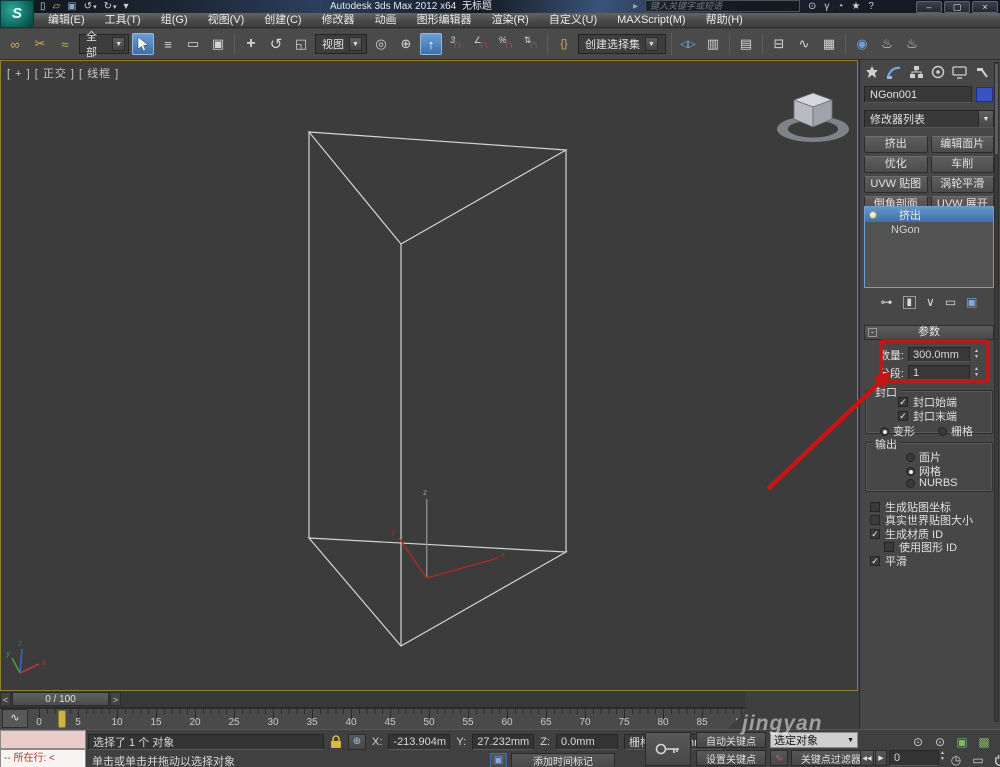 The image size is (1000, 767). Describe the element at coordinates (872, 72) in the screenshot. I see `tab-create-icon` at that location.